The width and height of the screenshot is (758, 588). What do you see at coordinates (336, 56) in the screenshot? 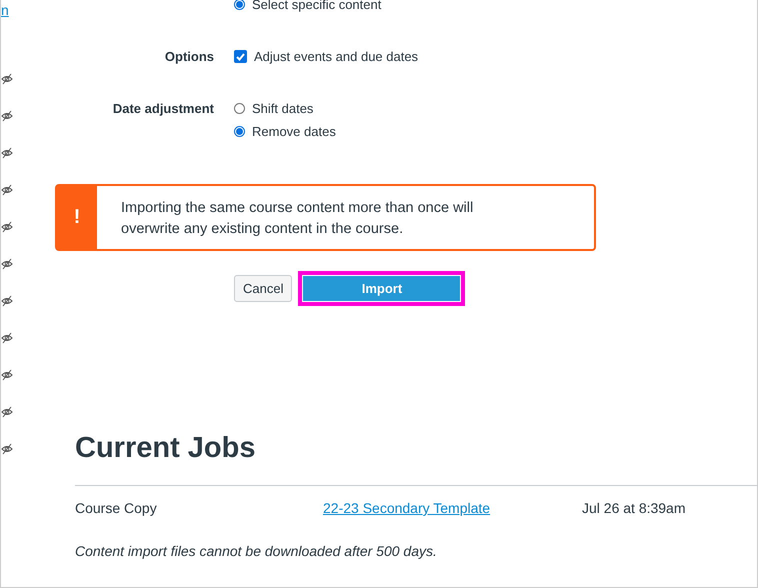
I see `checkbox-label: Adjust events and due dates` at bounding box center [336, 56].